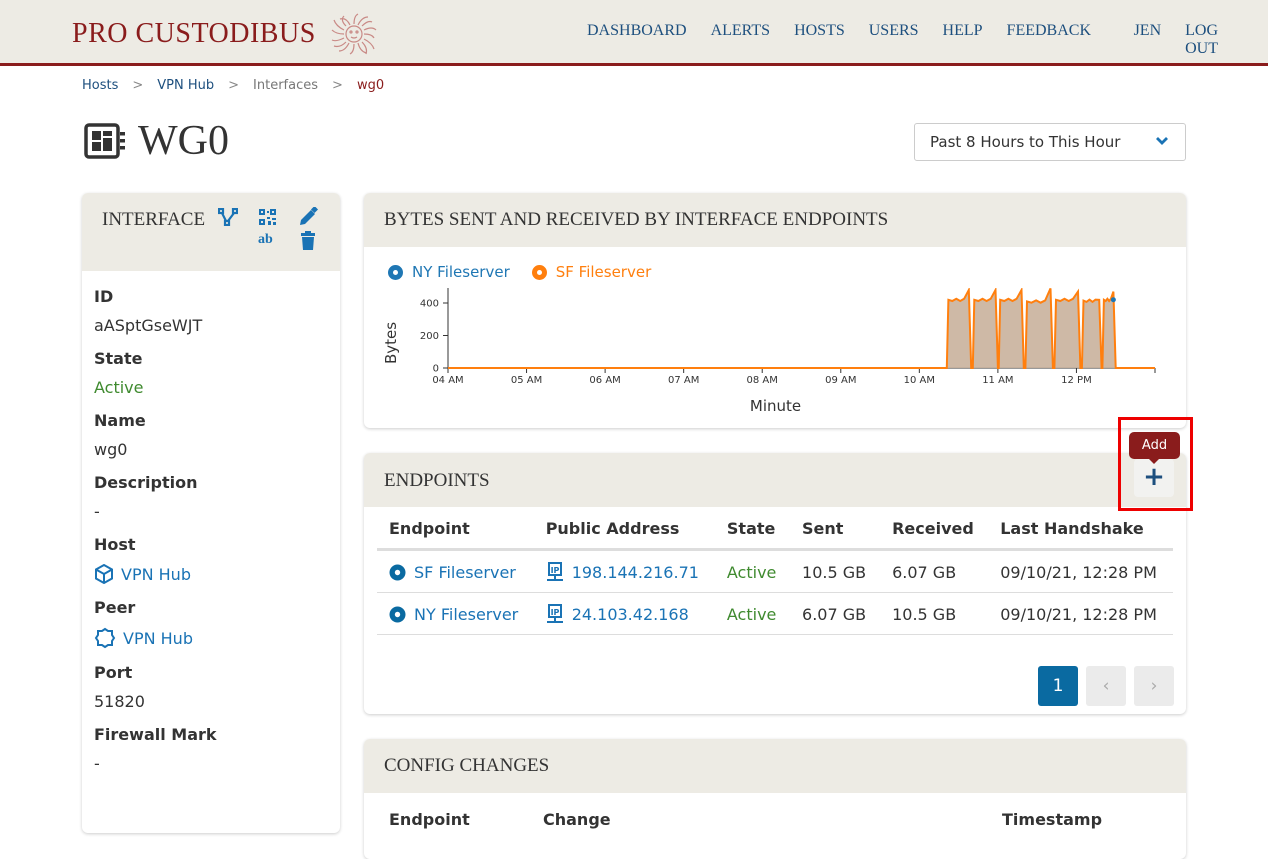  Describe the element at coordinates (963, 40) in the screenshot. I see `nav-help: HELP` at that location.